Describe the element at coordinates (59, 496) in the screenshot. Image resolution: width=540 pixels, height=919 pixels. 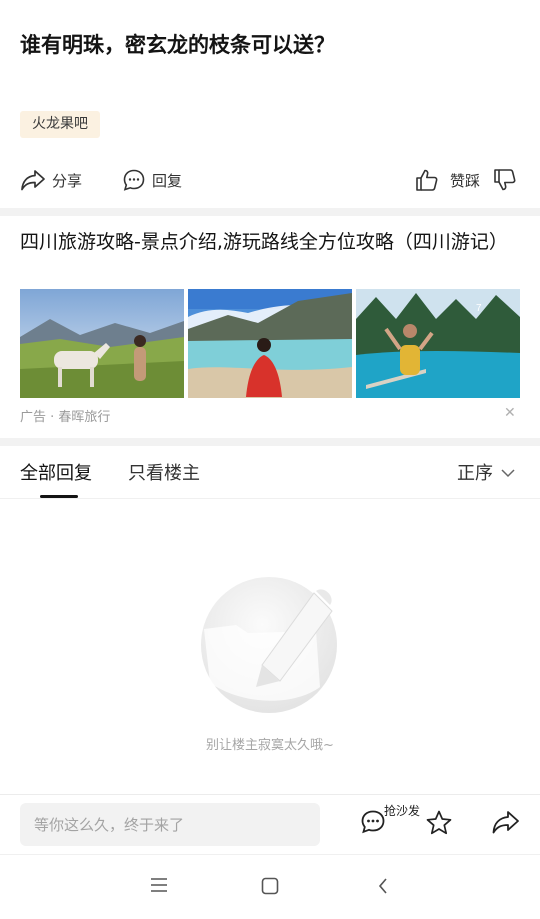
I see `tab-indicator` at that location.